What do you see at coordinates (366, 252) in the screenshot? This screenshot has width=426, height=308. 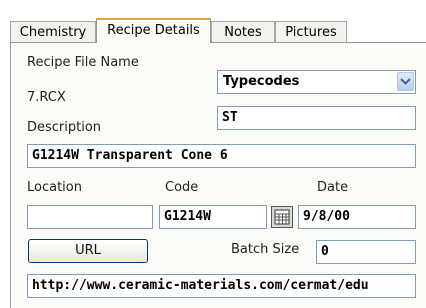 I see `batch-size-field: 0` at bounding box center [366, 252].